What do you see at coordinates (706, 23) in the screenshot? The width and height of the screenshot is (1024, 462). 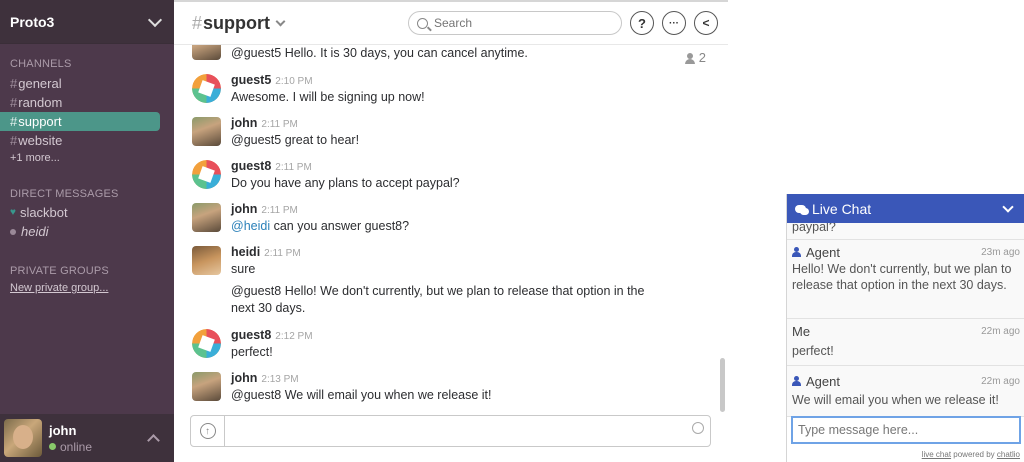 I see `collapse-button: <` at bounding box center [706, 23].